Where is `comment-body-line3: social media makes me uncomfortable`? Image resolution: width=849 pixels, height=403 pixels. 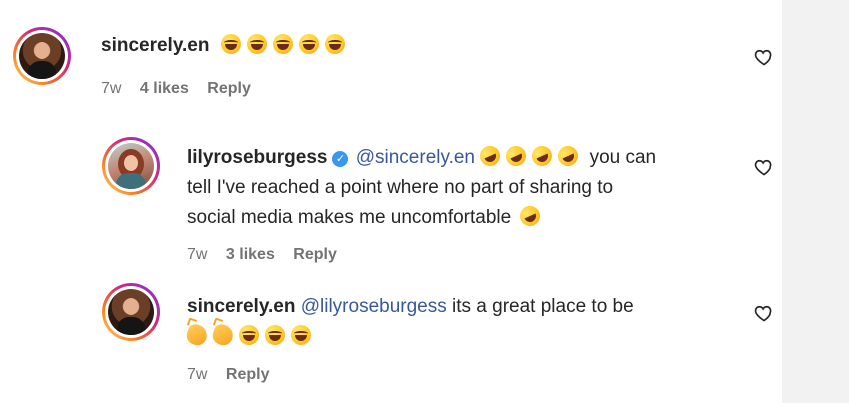 comment-body-line3: social media makes me uncomfortable is located at coordinates (349, 217).